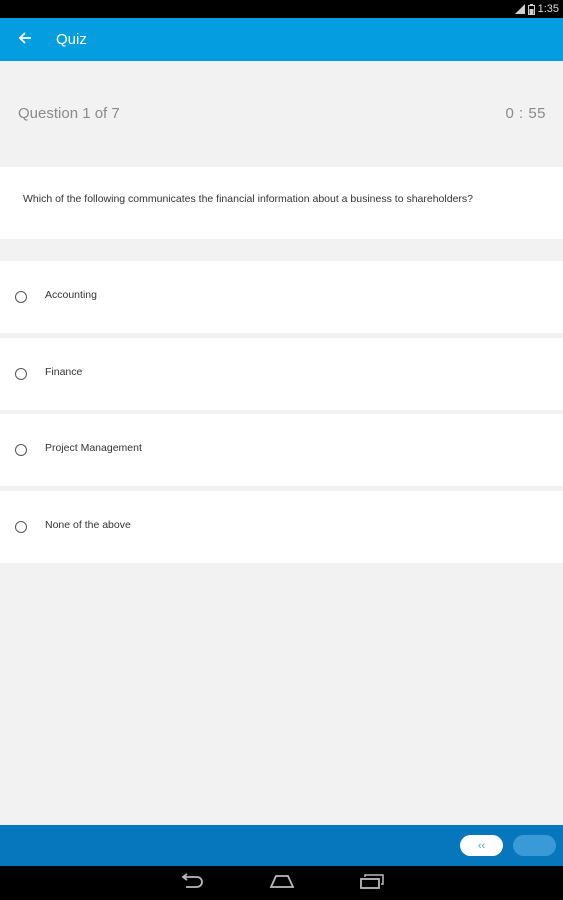 This screenshot has height=900, width=563. Describe the element at coordinates (69, 113) in the screenshot. I see `question-counter: Question 1 of 7` at that location.